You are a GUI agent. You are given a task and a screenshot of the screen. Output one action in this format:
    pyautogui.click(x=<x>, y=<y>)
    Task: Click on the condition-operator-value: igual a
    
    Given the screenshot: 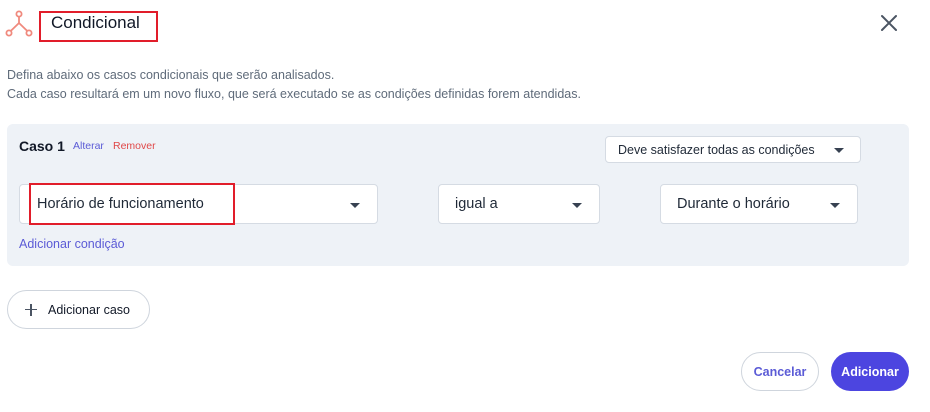 What is the action you would take?
    pyautogui.click(x=476, y=204)
    